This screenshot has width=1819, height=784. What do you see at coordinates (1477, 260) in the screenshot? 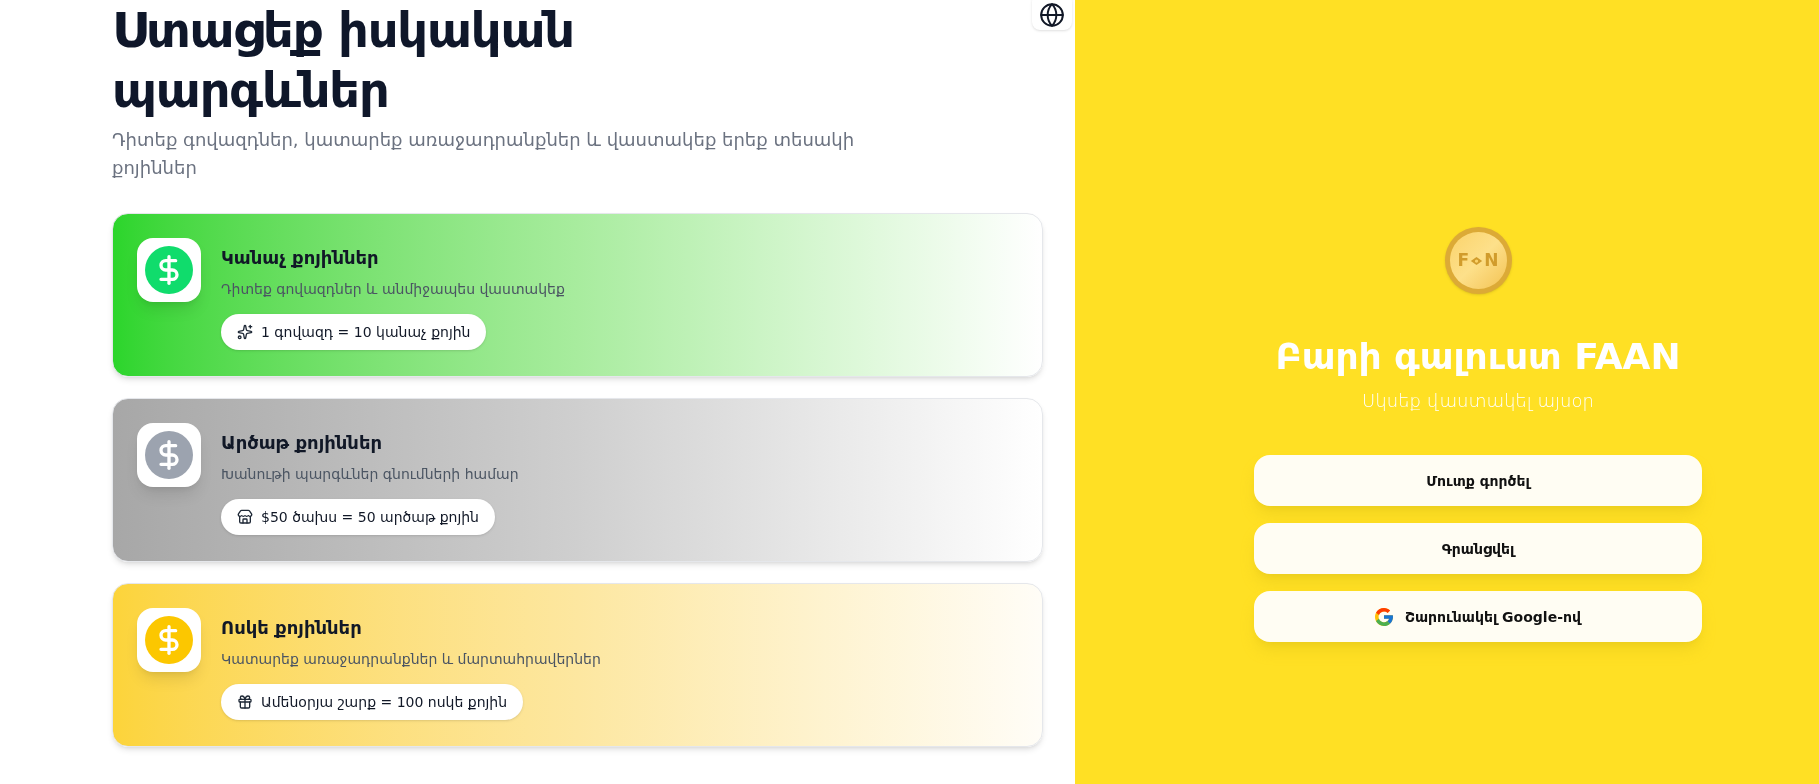
I see `diamond-ornament-icon` at bounding box center [1477, 260].